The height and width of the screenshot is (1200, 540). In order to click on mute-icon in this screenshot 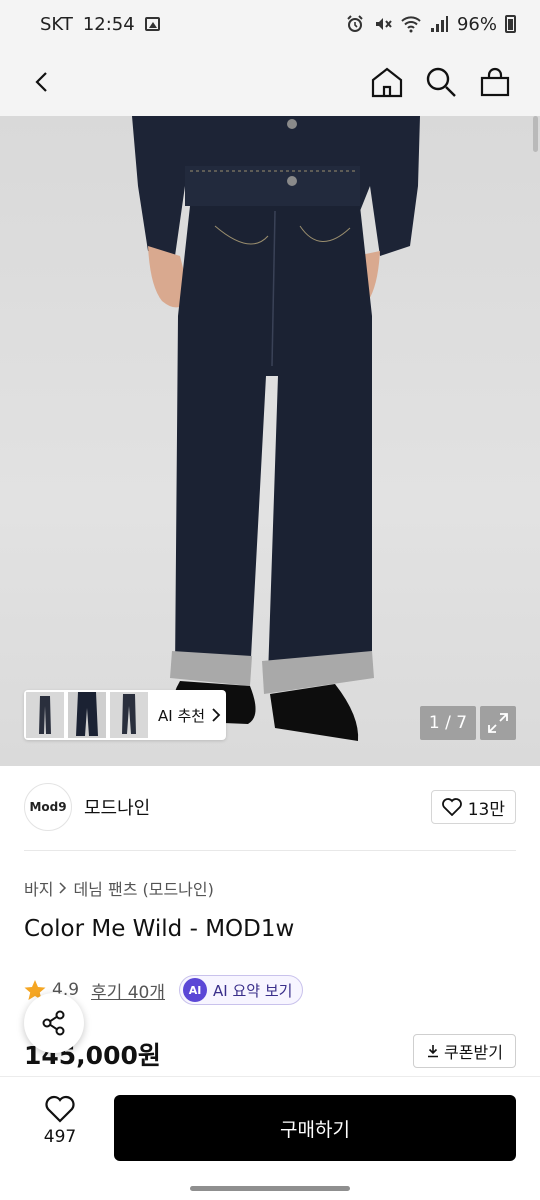, I will do `click(383, 24)`.